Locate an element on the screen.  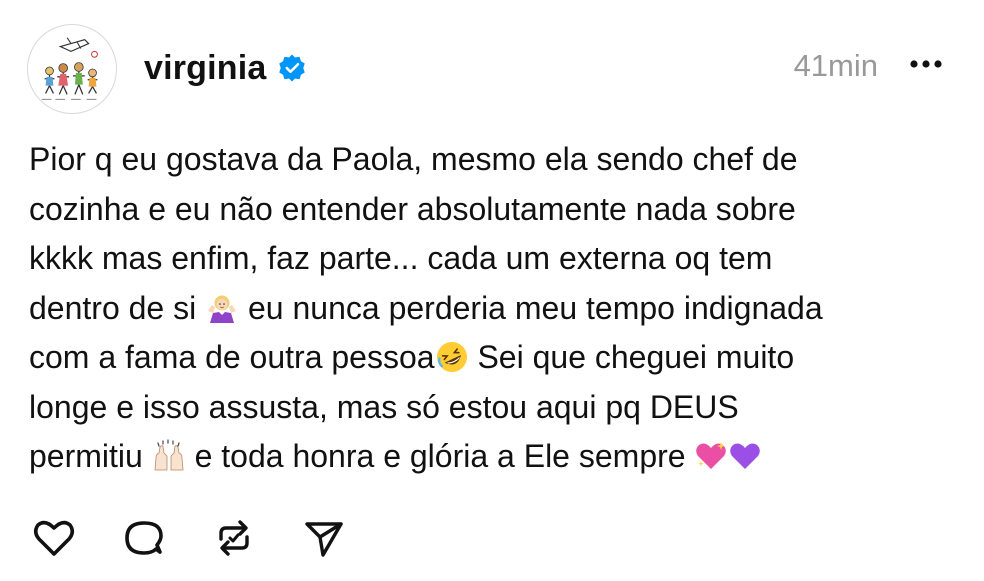
raising-hands-emoji-icon is located at coordinates (169, 456).